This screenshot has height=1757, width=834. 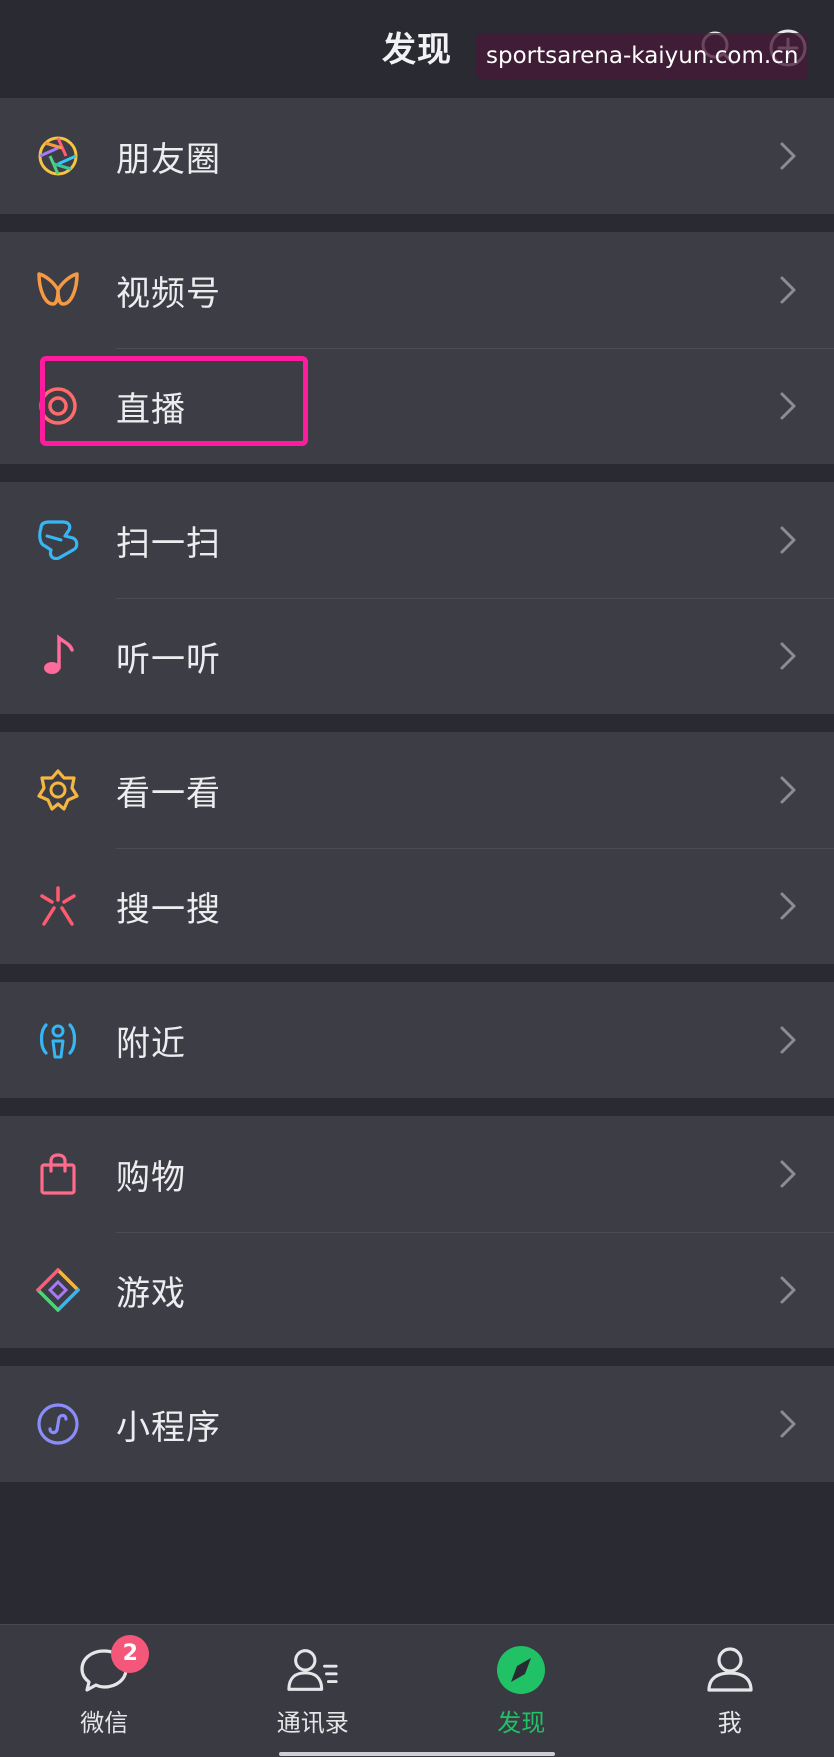 I want to click on menu-item-listen: 听一听, so click(x=417, y=656).